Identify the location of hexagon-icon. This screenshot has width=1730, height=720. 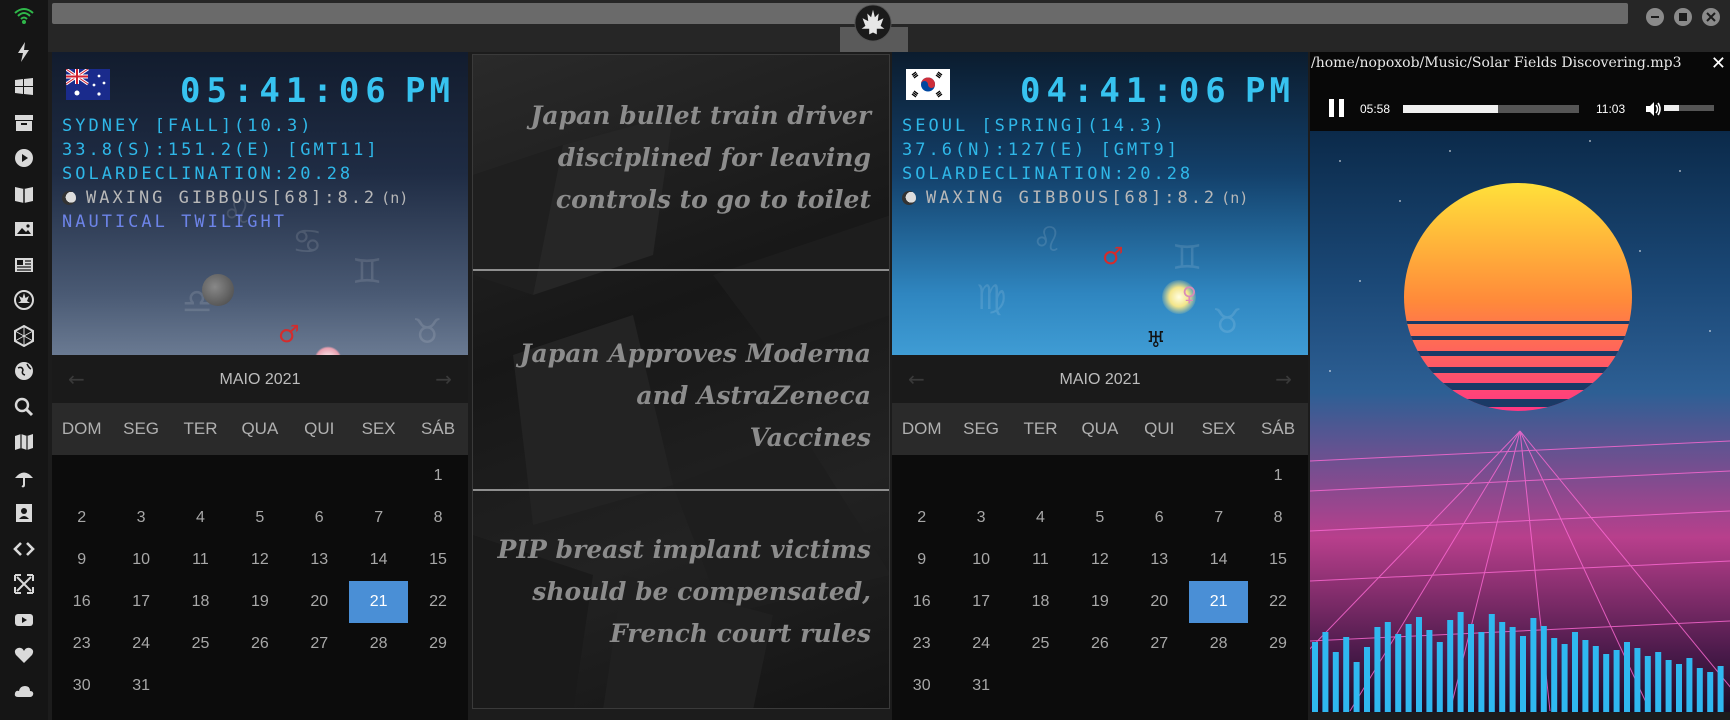
(24, 336).